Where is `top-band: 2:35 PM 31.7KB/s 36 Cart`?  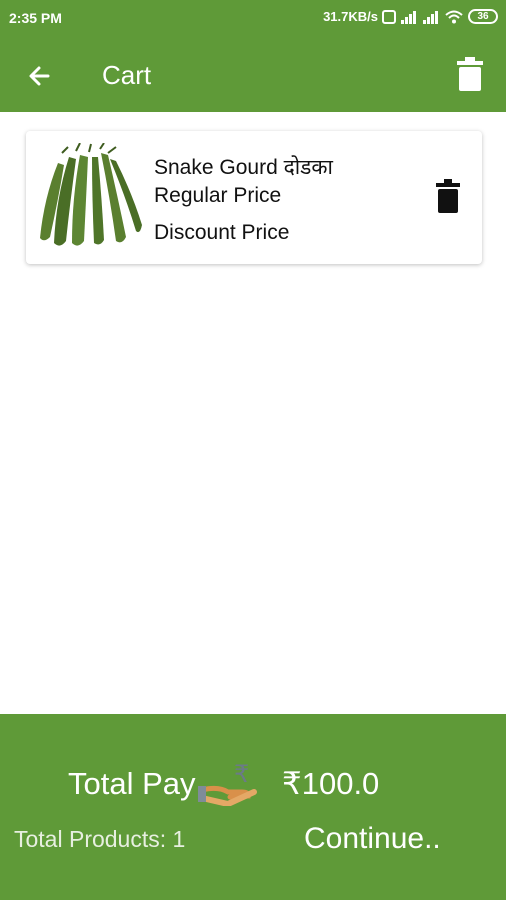
top-band: 2:35 PM 31.7KB/s 36 Cart is located at coordinates (253, 56).